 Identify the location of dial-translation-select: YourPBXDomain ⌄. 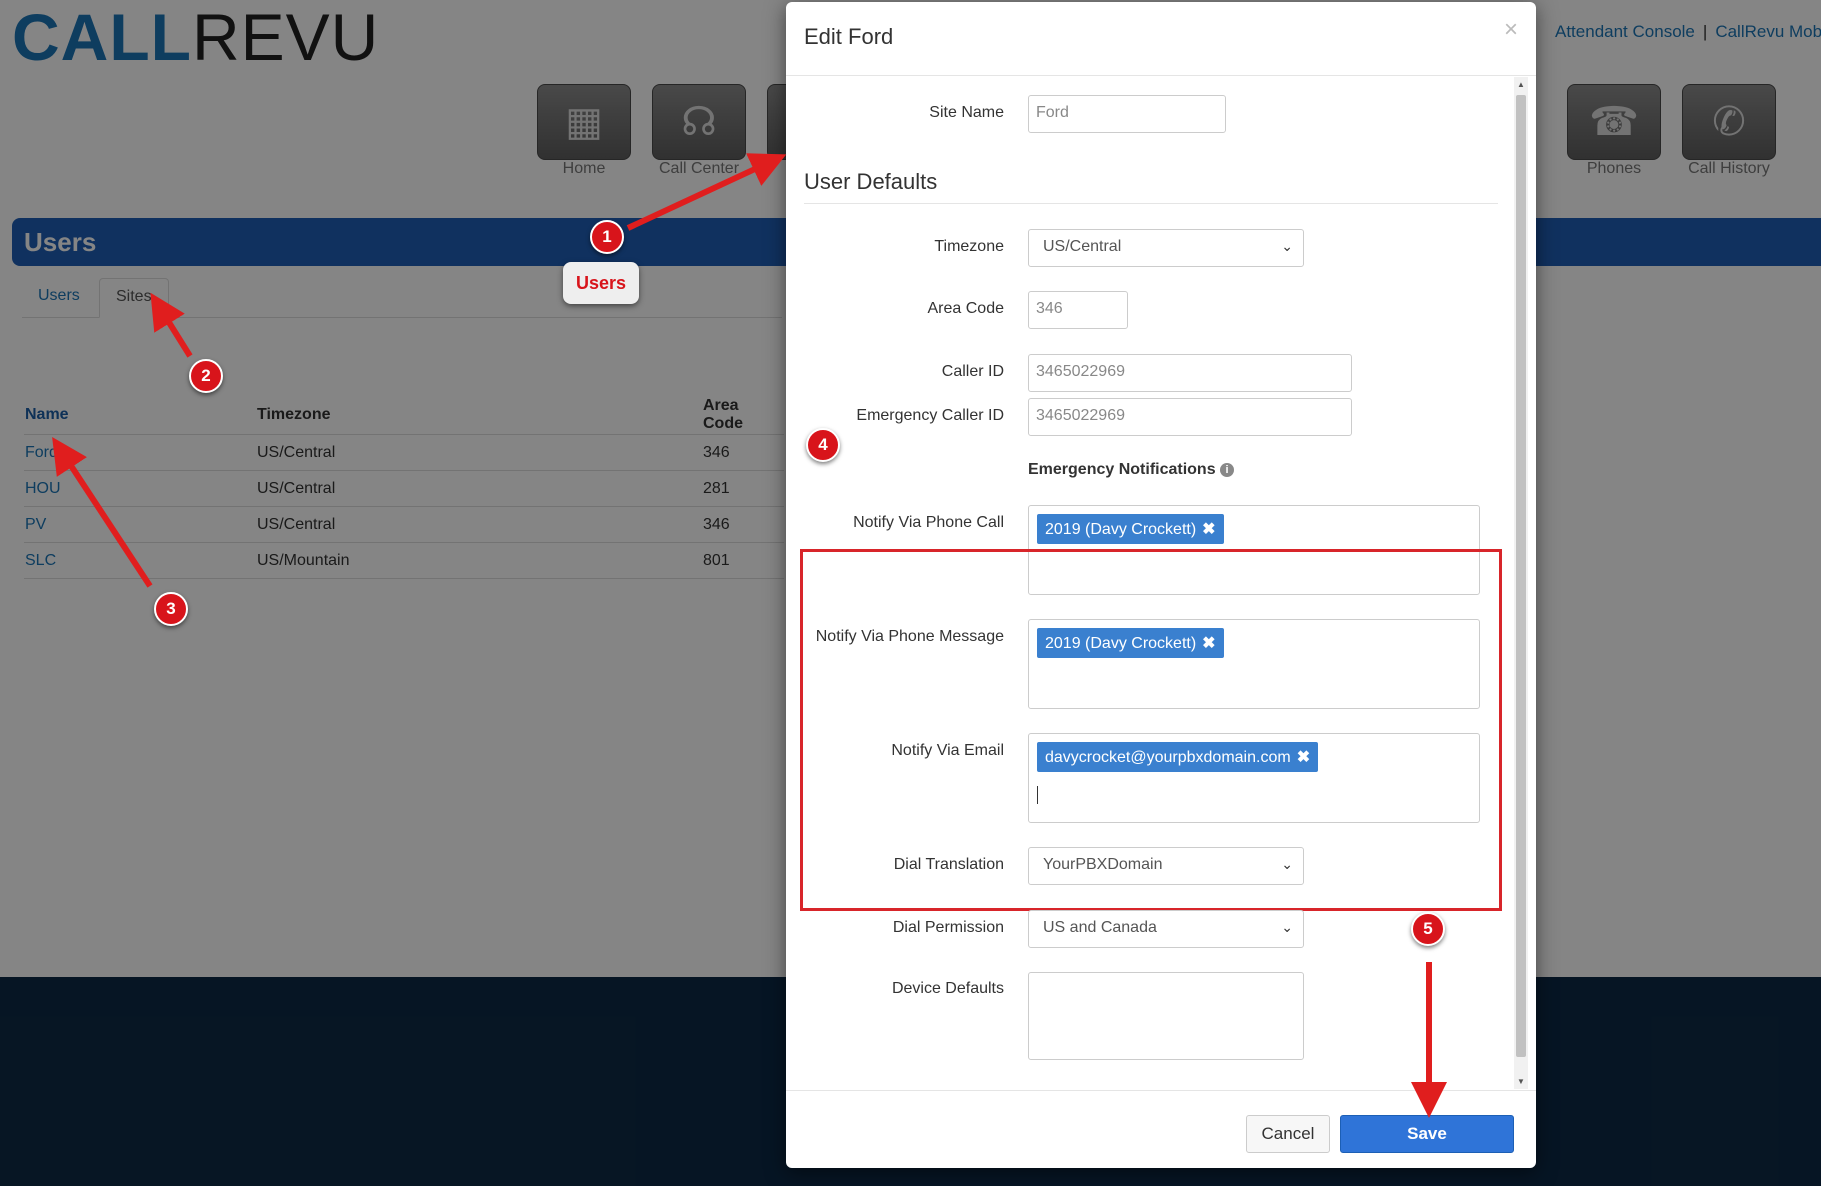
(1166, 866).